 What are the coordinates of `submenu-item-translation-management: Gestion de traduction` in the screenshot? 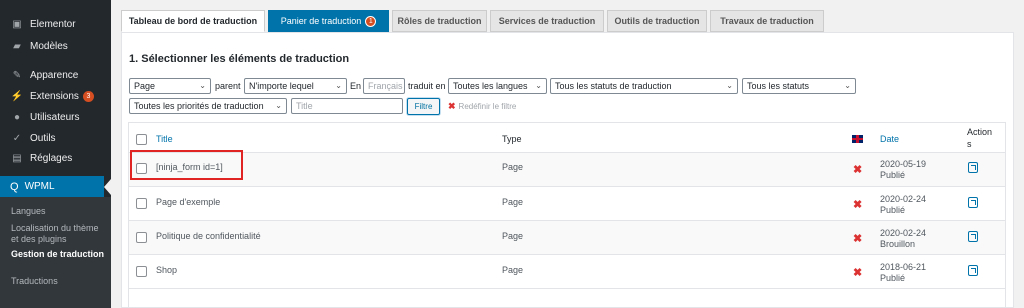 It's located at (58, 254).